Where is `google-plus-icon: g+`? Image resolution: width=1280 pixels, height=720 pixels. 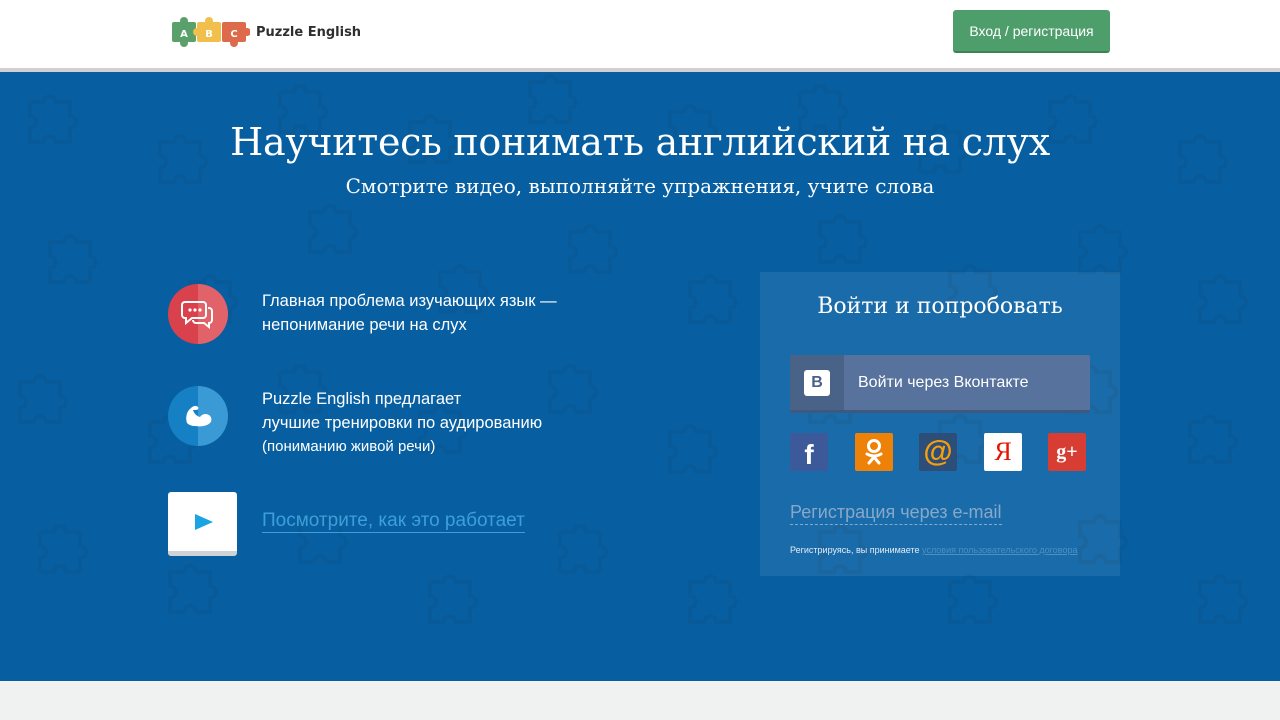 google-plus-icon: g+ is located at coordinates (1067, 452).